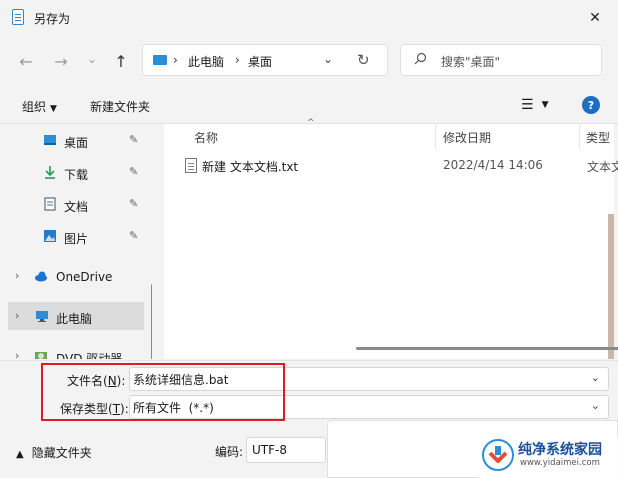  Describe the element at coordinates (120, 106) in the screenshot. I see `new-folder-button: 新建文件夹` at that location.